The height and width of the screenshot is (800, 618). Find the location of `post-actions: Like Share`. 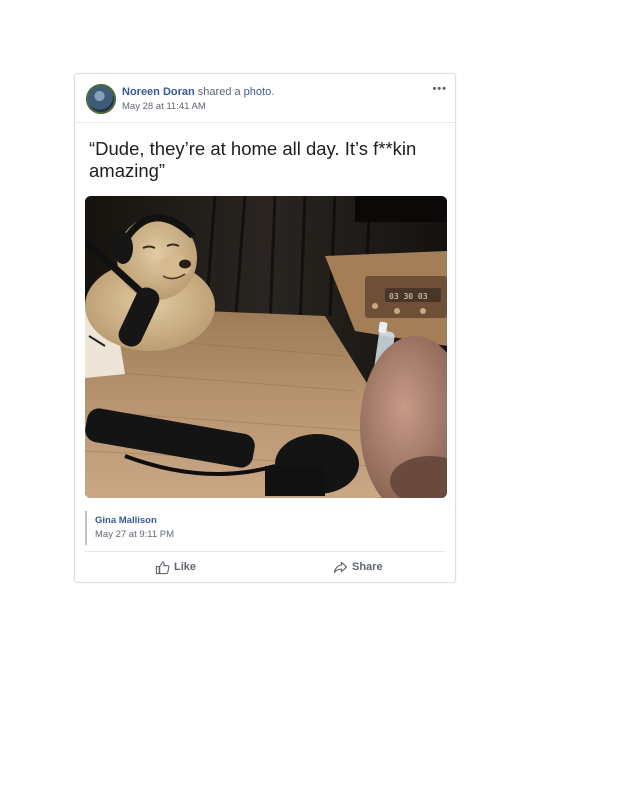

post-actions: Like Share is located at coordinates (265, 567).